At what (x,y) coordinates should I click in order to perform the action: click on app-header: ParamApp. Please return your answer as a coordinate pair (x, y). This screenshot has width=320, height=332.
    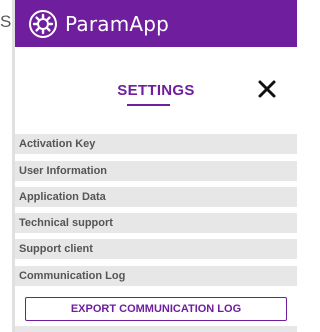
    Looking at the image, I should click on (156, 23).